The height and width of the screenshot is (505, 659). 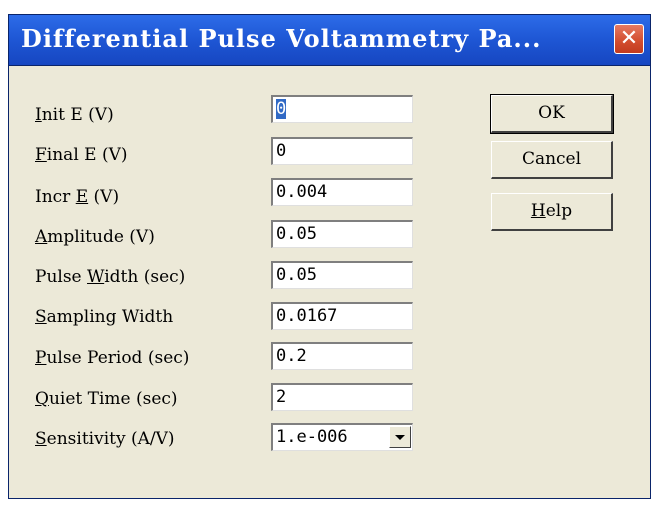 What do you see at coordinates (81, 155) in the screenshot?
I see `final-e-label: Final E (V)` at bounding box center [81, 155].